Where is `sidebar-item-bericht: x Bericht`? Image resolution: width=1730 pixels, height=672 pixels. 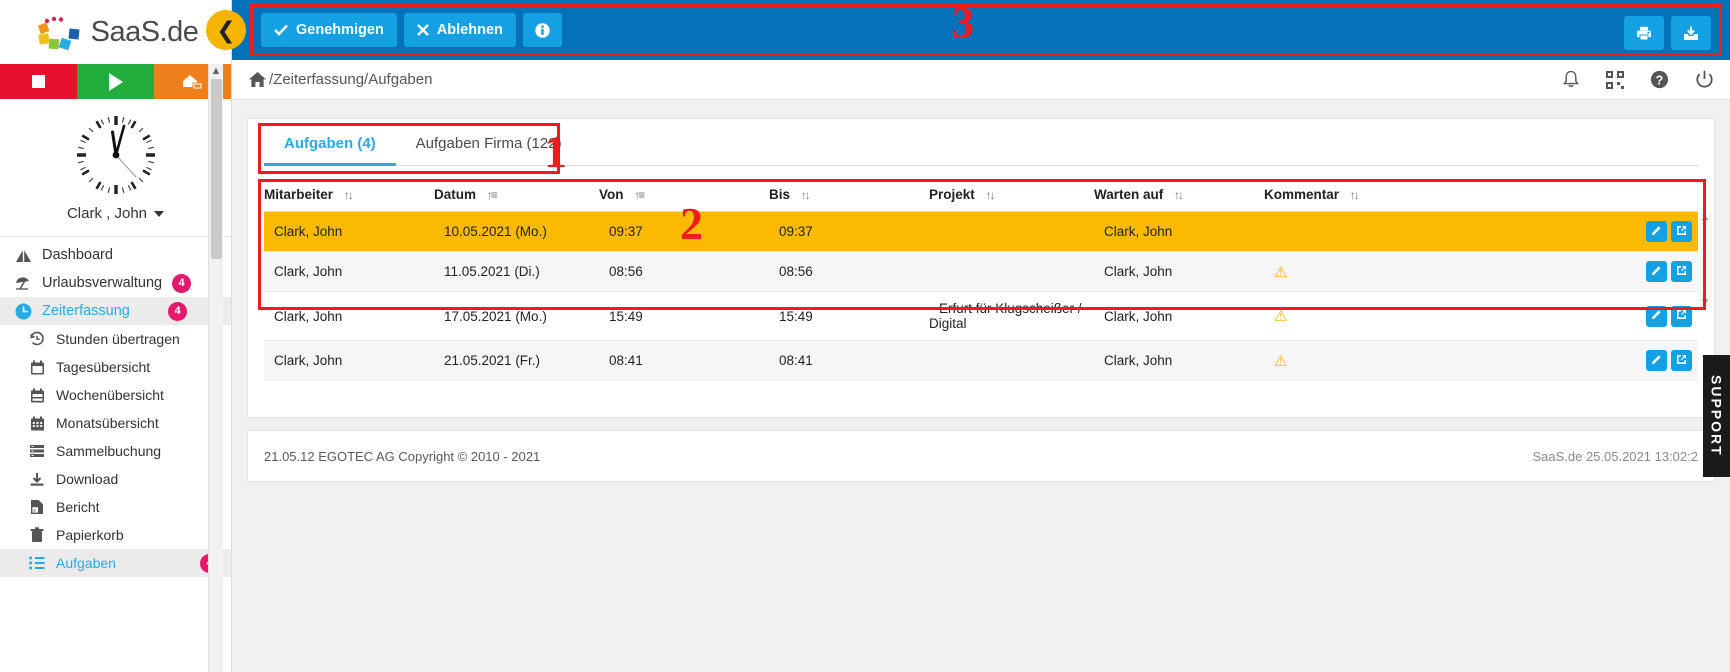
sidebar-item-bericht: x Bericht is located at coordinates (115, 507).